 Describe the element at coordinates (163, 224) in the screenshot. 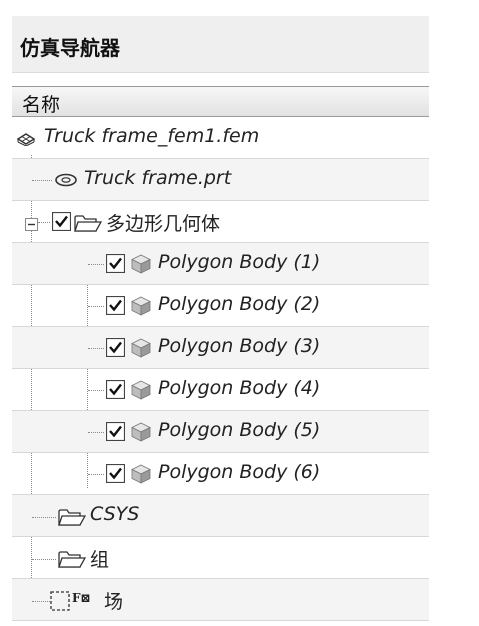

I see `group-node-label: 多边形几何体` at that location.